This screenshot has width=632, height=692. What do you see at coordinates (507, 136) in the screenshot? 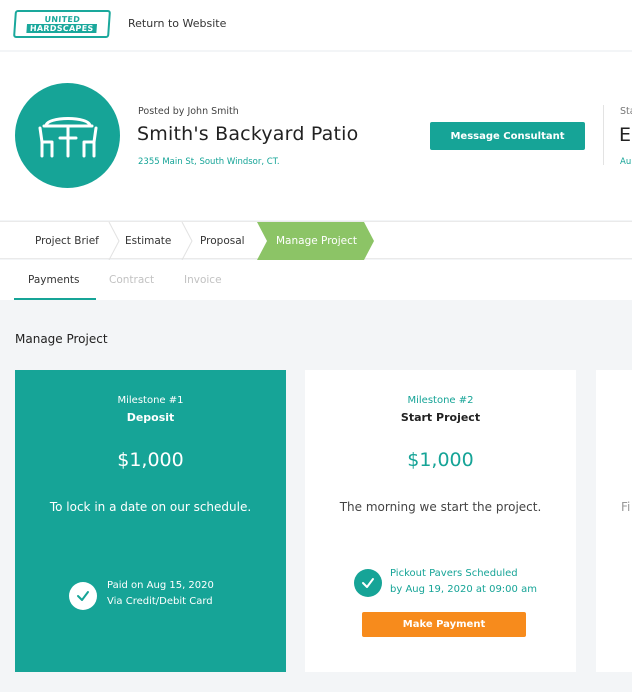
I see `message-consultant-button: Message Consultant` at bounding box center [507, 136].